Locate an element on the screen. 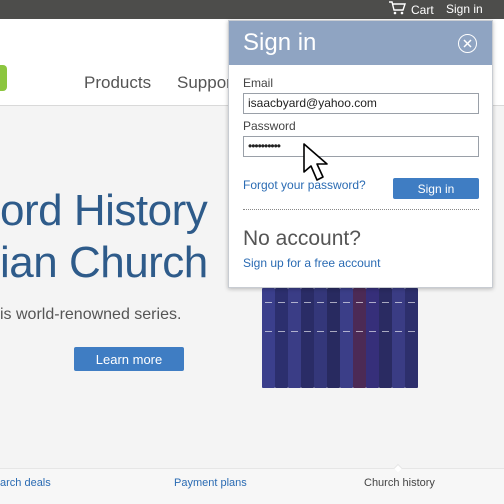  learn-more-button: Learn more is located at coordinates (129, 359).